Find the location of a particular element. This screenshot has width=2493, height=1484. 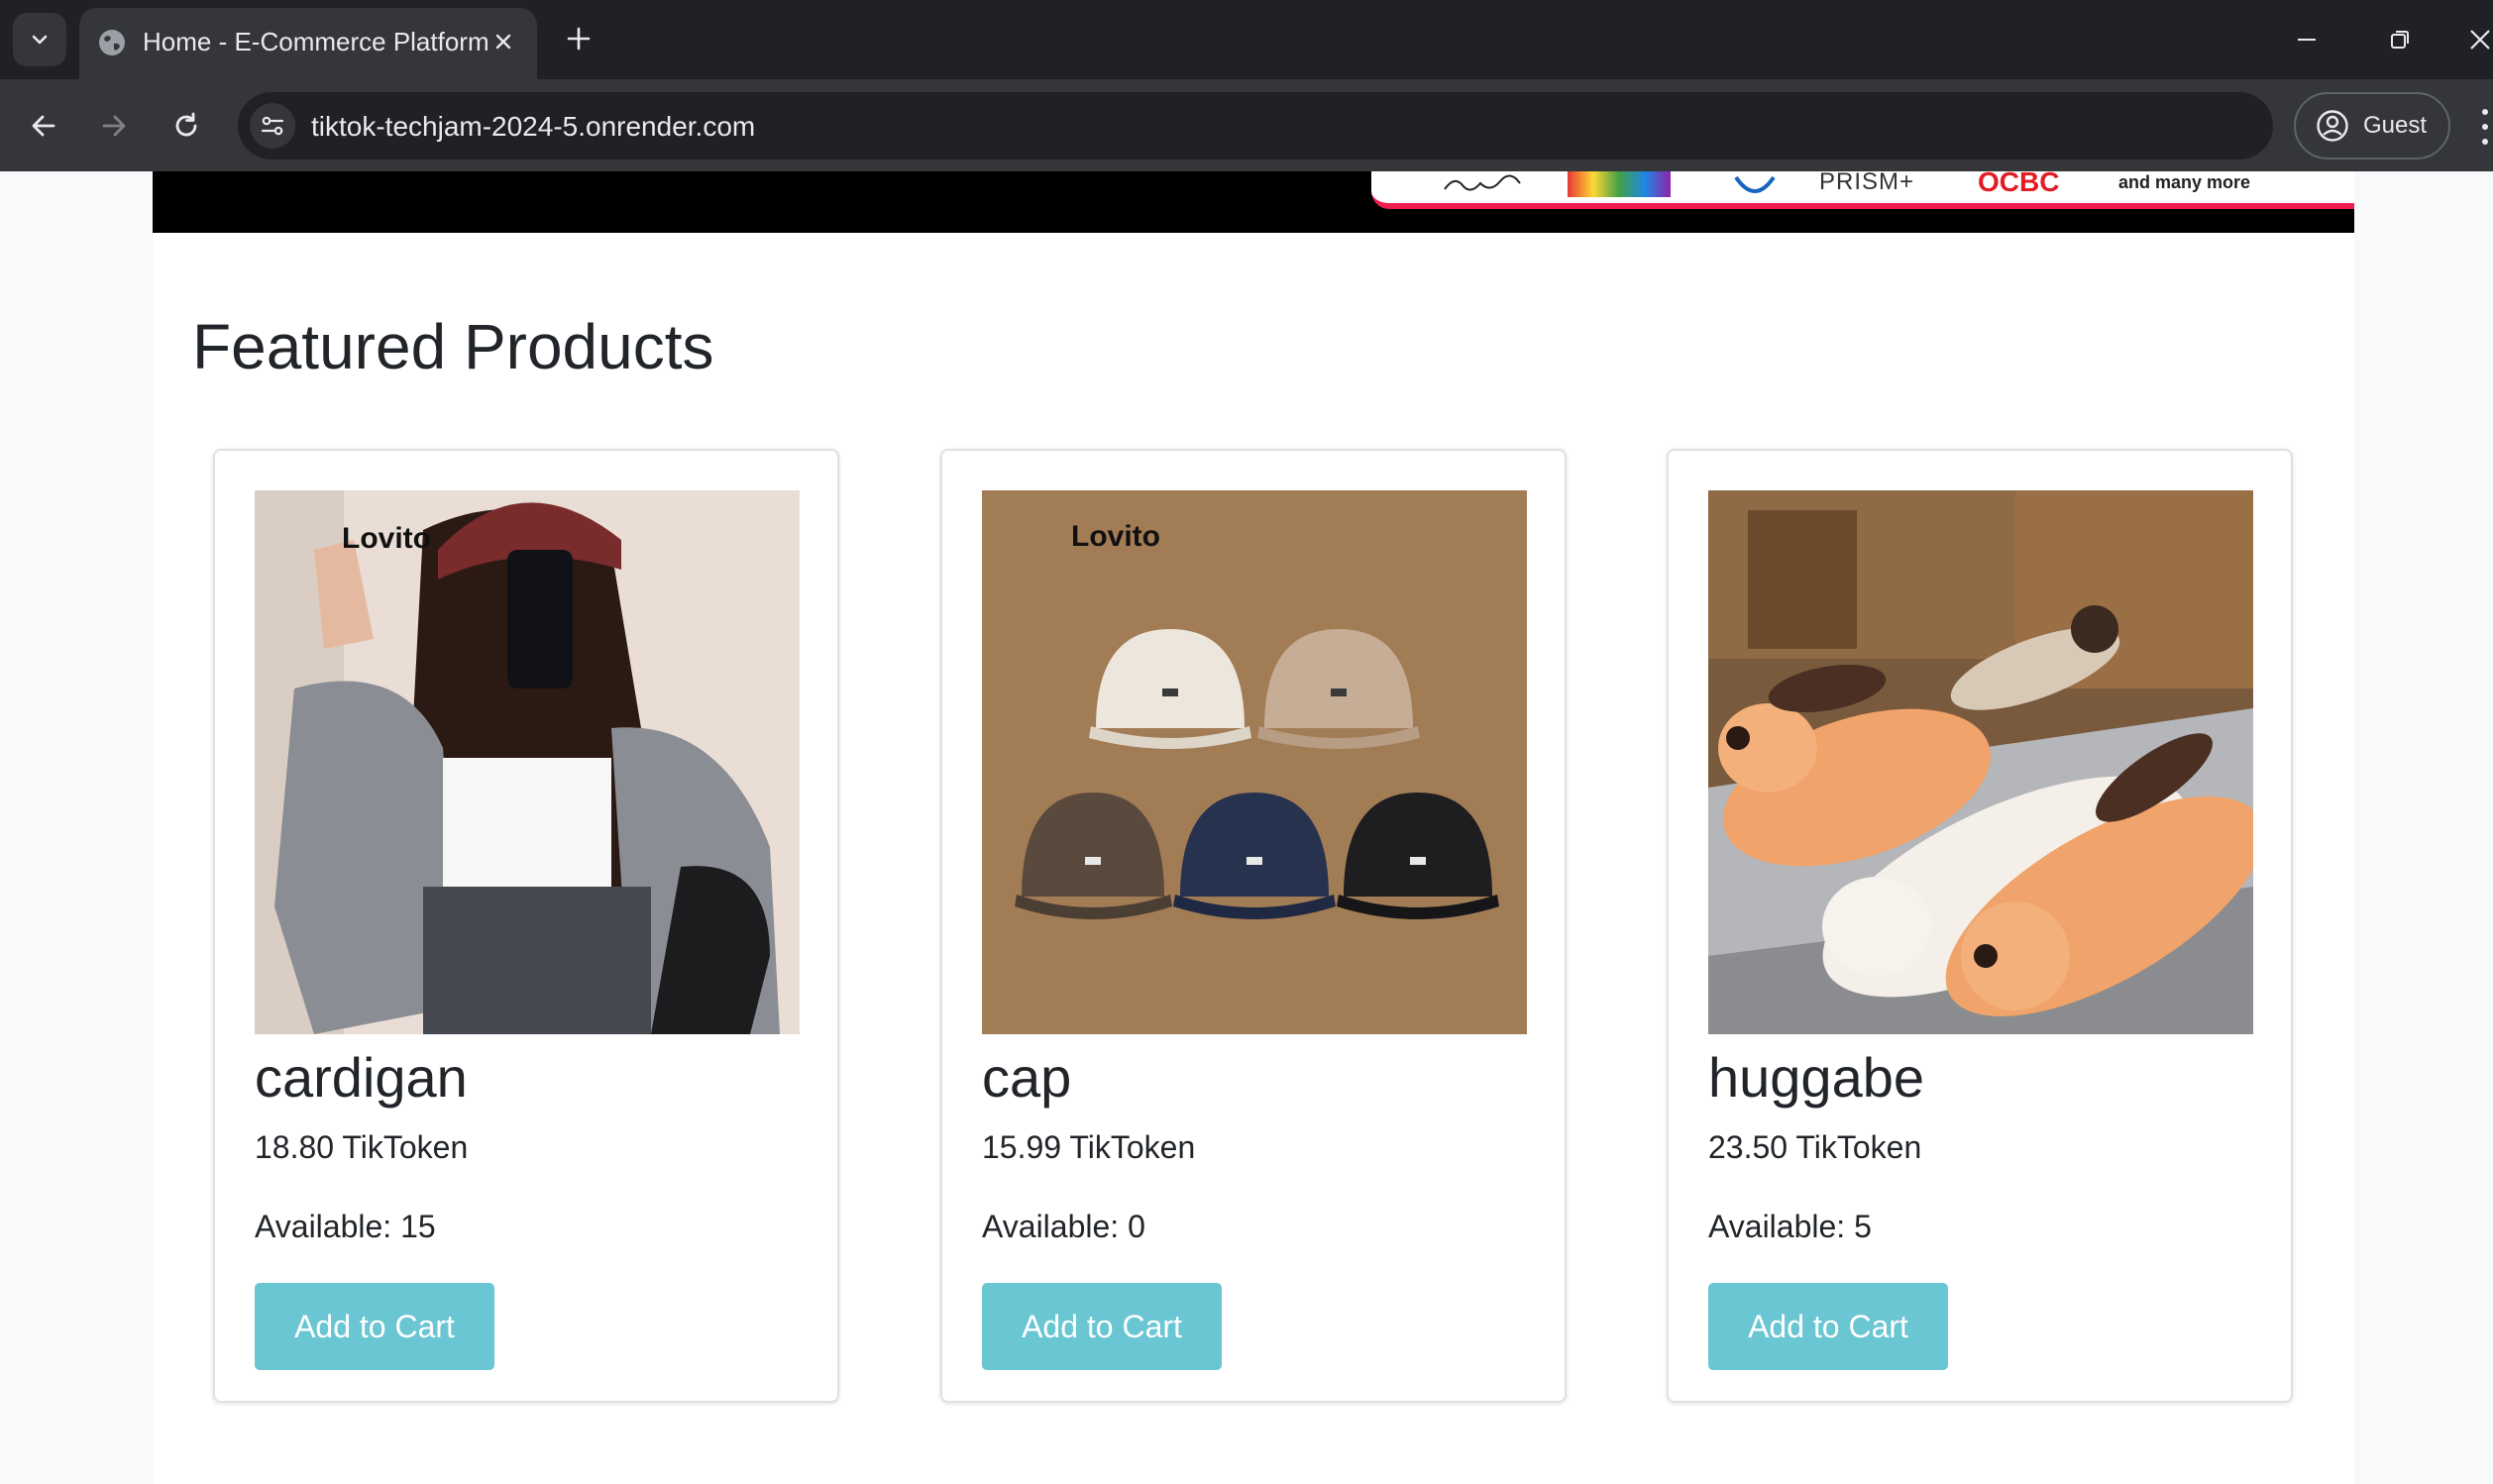

plus-icon is located at coordinates (579, 39).